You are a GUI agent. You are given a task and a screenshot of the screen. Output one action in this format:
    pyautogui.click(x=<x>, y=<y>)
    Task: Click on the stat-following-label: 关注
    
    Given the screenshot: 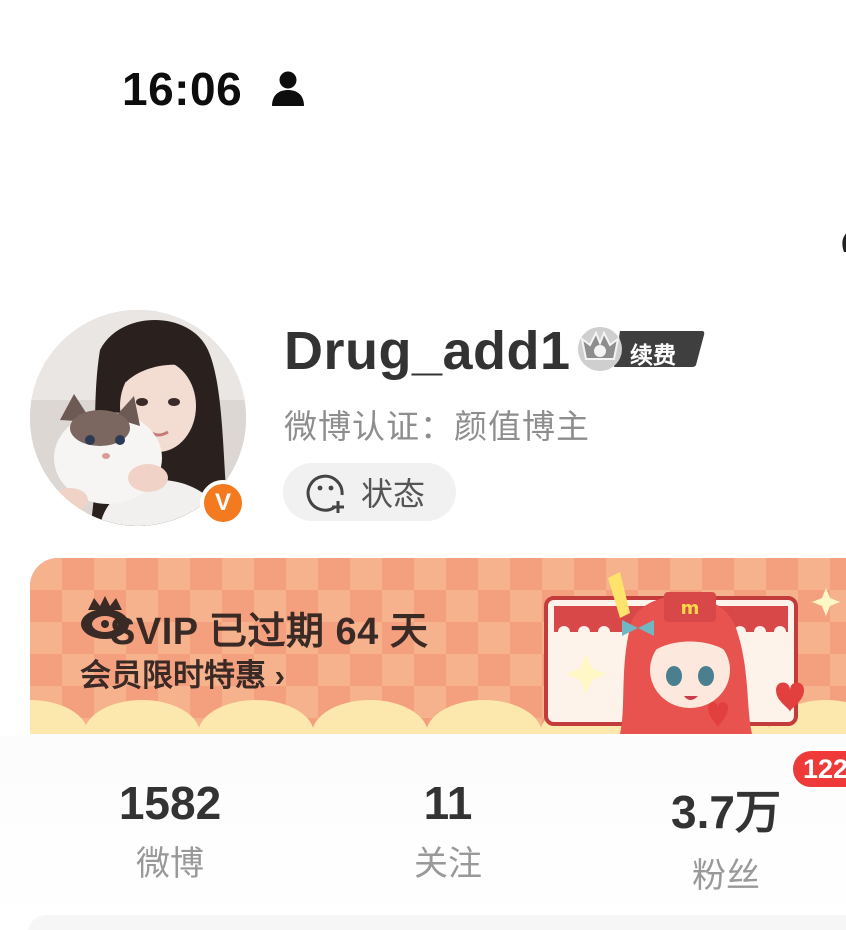 What is the action you would take?
    pyautogui.click(x=448, y=864)
    